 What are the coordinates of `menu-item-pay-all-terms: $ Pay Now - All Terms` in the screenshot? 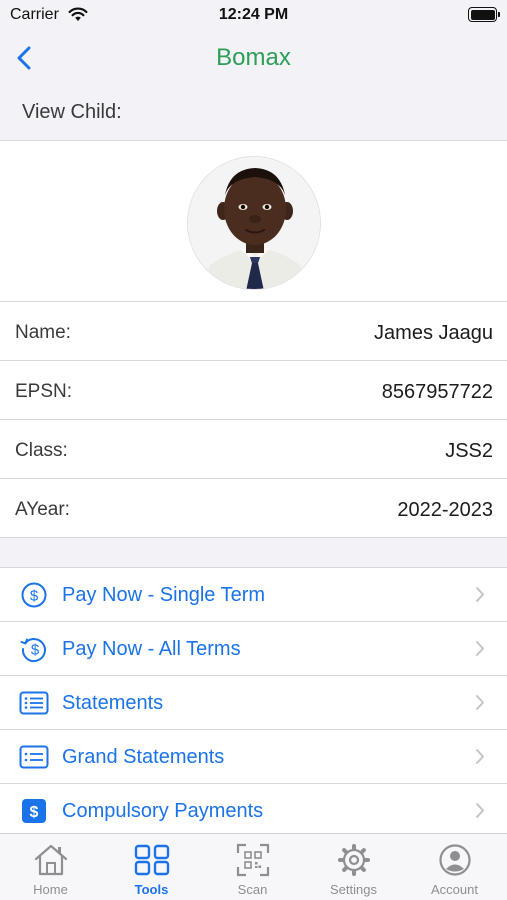 It's located at (253, 649).